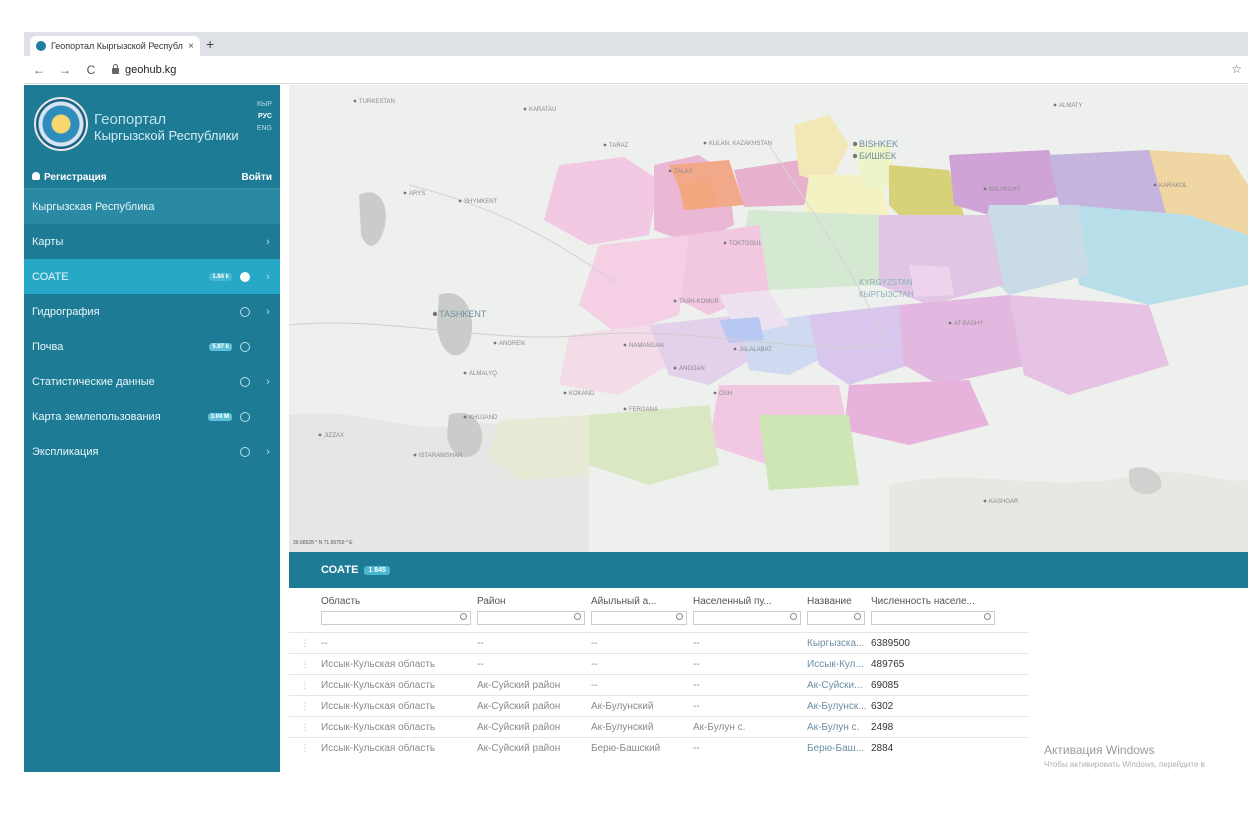 This screenshot has width=1248, height=833. I want to click on table-row: ⋮ -- -- -- -- Кыргызска... 6389500, so click(659, 642).